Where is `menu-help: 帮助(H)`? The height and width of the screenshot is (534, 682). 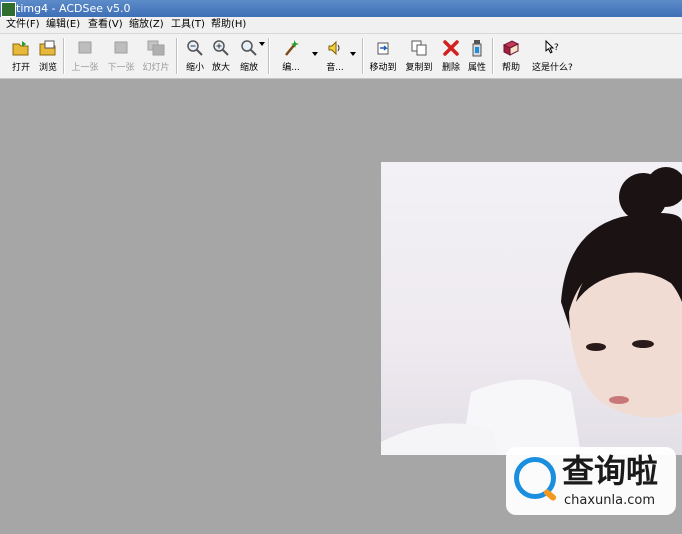
menu-help: 帮助(H) is located at coordinates (228, 25).